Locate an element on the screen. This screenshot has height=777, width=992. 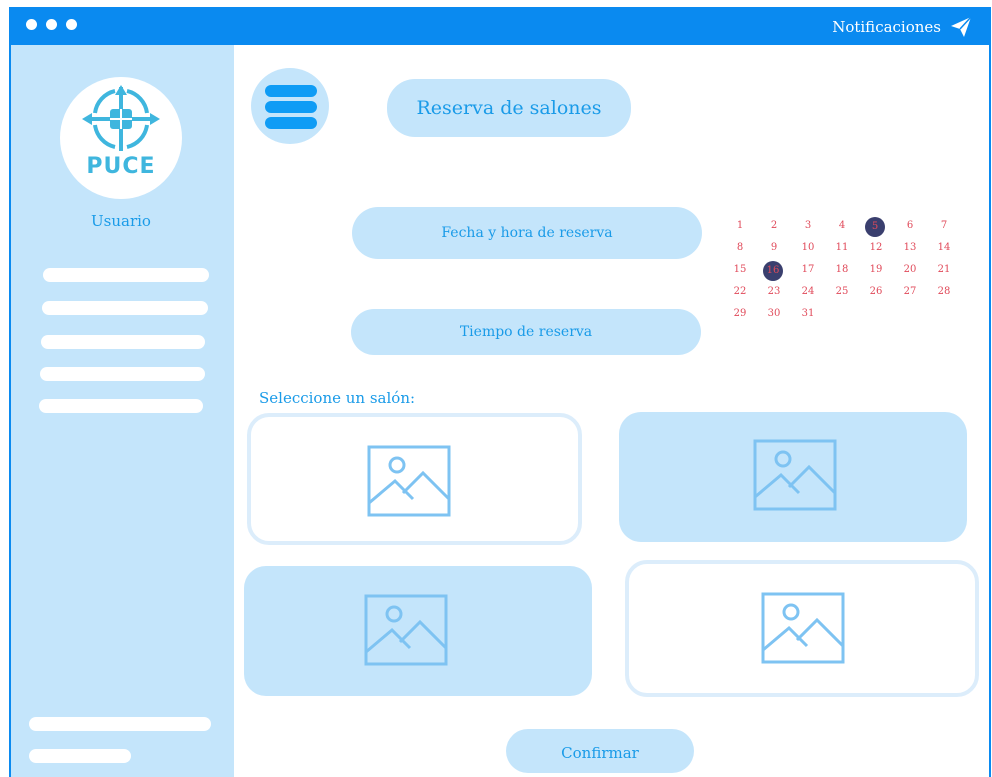
puce-logo: PUCE is located at coordinates (121, 138).